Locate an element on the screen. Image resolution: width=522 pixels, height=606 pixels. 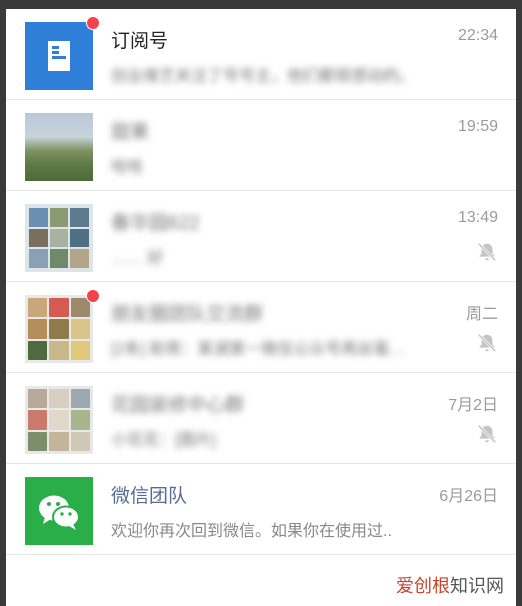
chat-time: 19:59 is located at coordinates (477, 126).